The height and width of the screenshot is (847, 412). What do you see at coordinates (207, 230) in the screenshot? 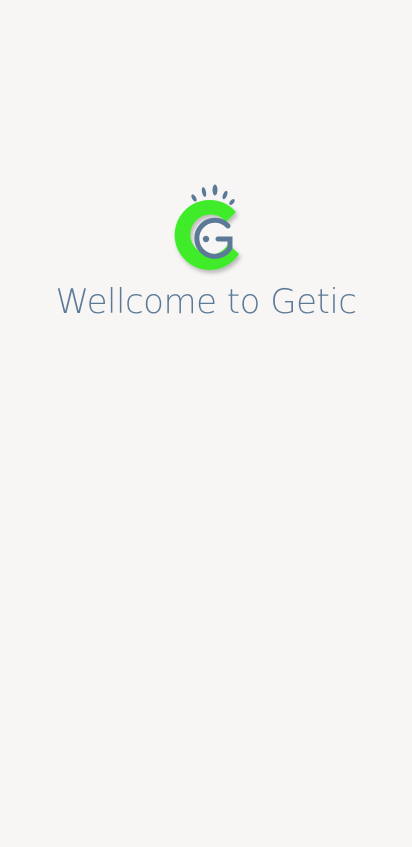
I see `getic-g-logo-icon` at bounding box center [207, 230].